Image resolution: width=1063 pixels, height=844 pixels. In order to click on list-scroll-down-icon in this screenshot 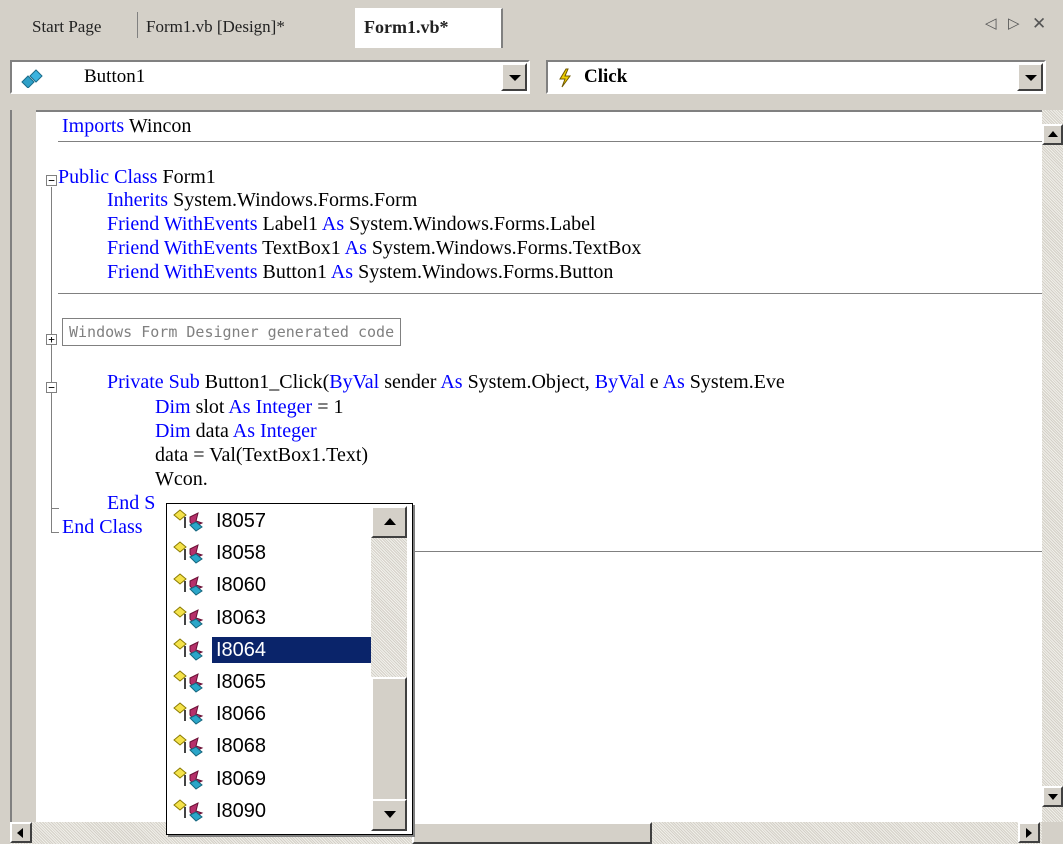, I will do `click(389, 815)`.